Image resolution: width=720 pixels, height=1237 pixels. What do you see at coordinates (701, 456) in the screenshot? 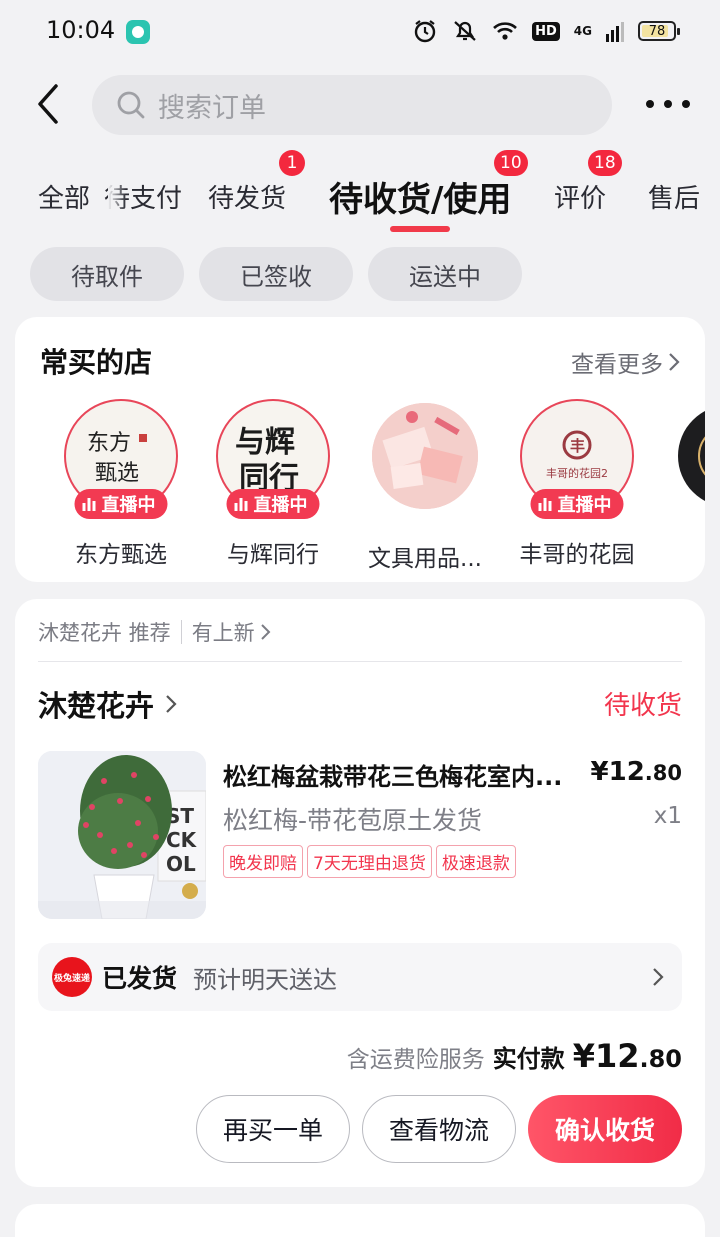
I see `shop-logo: 有壹` at bounding box center [701, 456].